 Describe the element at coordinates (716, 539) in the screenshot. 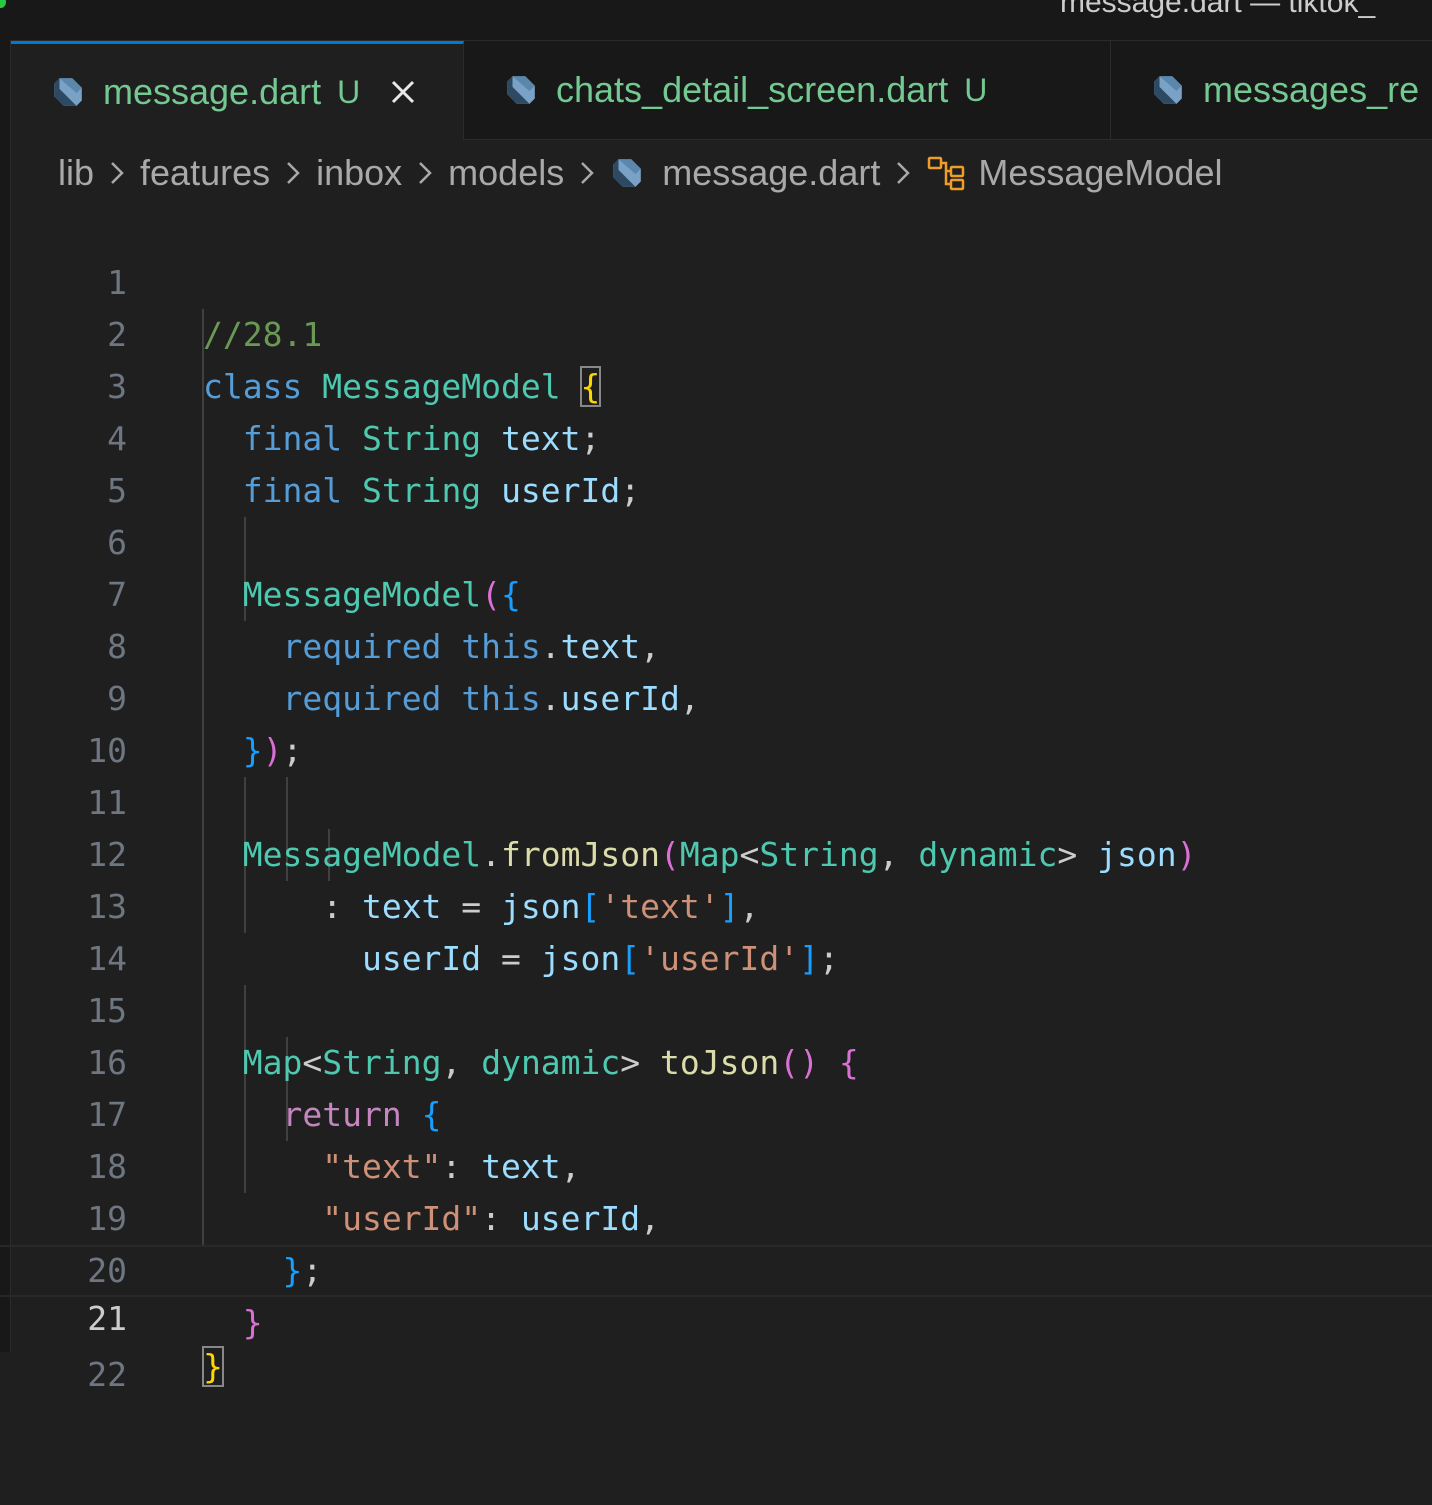

I see `code-line: 6 MessageModel({` at that location.